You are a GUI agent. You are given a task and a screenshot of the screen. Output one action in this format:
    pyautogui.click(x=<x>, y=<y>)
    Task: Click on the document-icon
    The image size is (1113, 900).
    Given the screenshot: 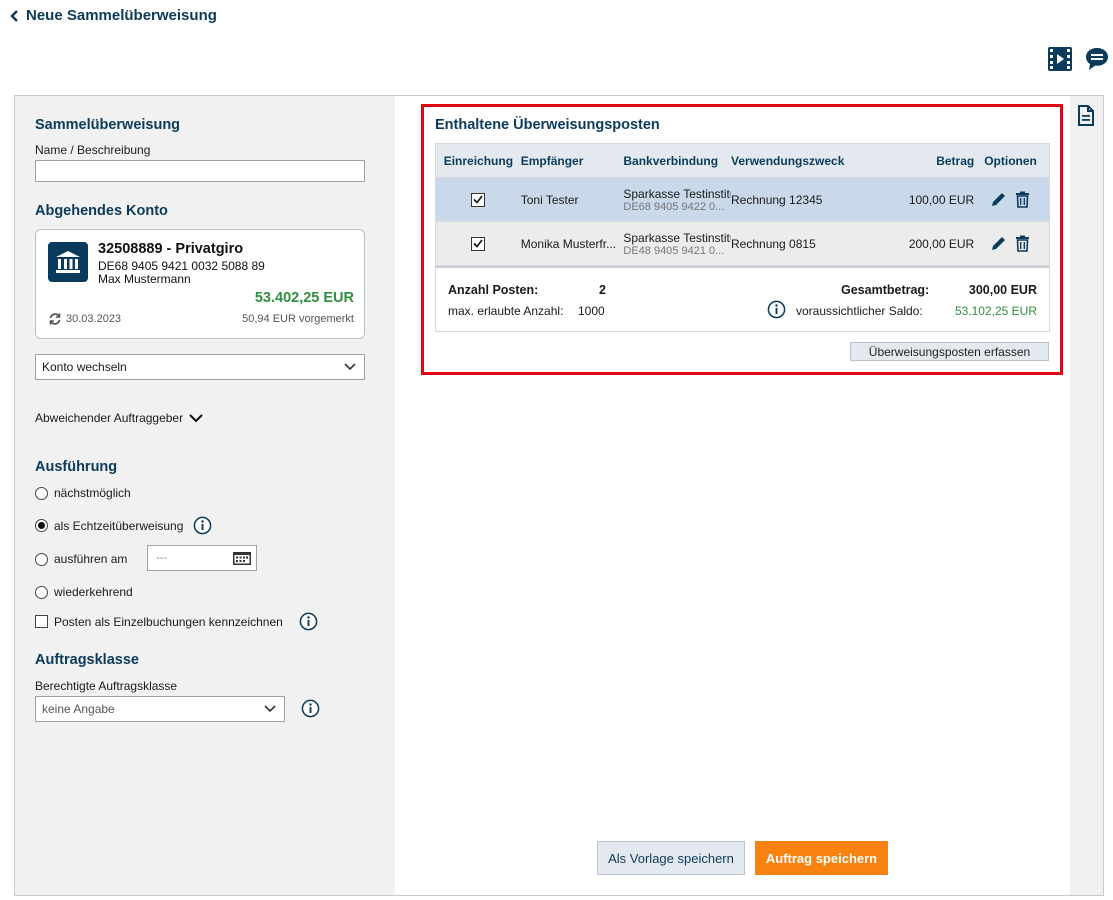 What is the action you would take?
    pyautogui.click(x=1086, y=117)
    